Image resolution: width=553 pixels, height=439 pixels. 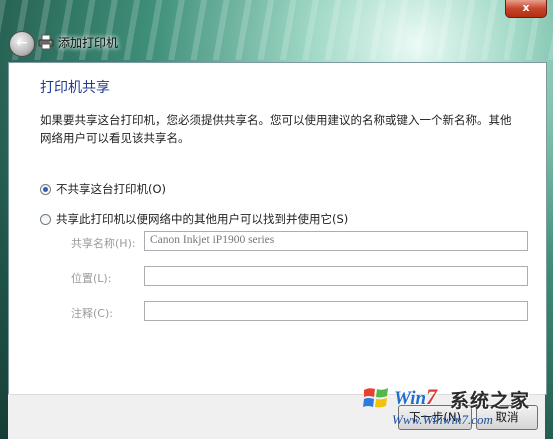 What do you see at coordinates (336, 241) in the screenshot?
I see `share-name-field: Canon Inkjet iP1900 series` at bounding box center [336, 241].